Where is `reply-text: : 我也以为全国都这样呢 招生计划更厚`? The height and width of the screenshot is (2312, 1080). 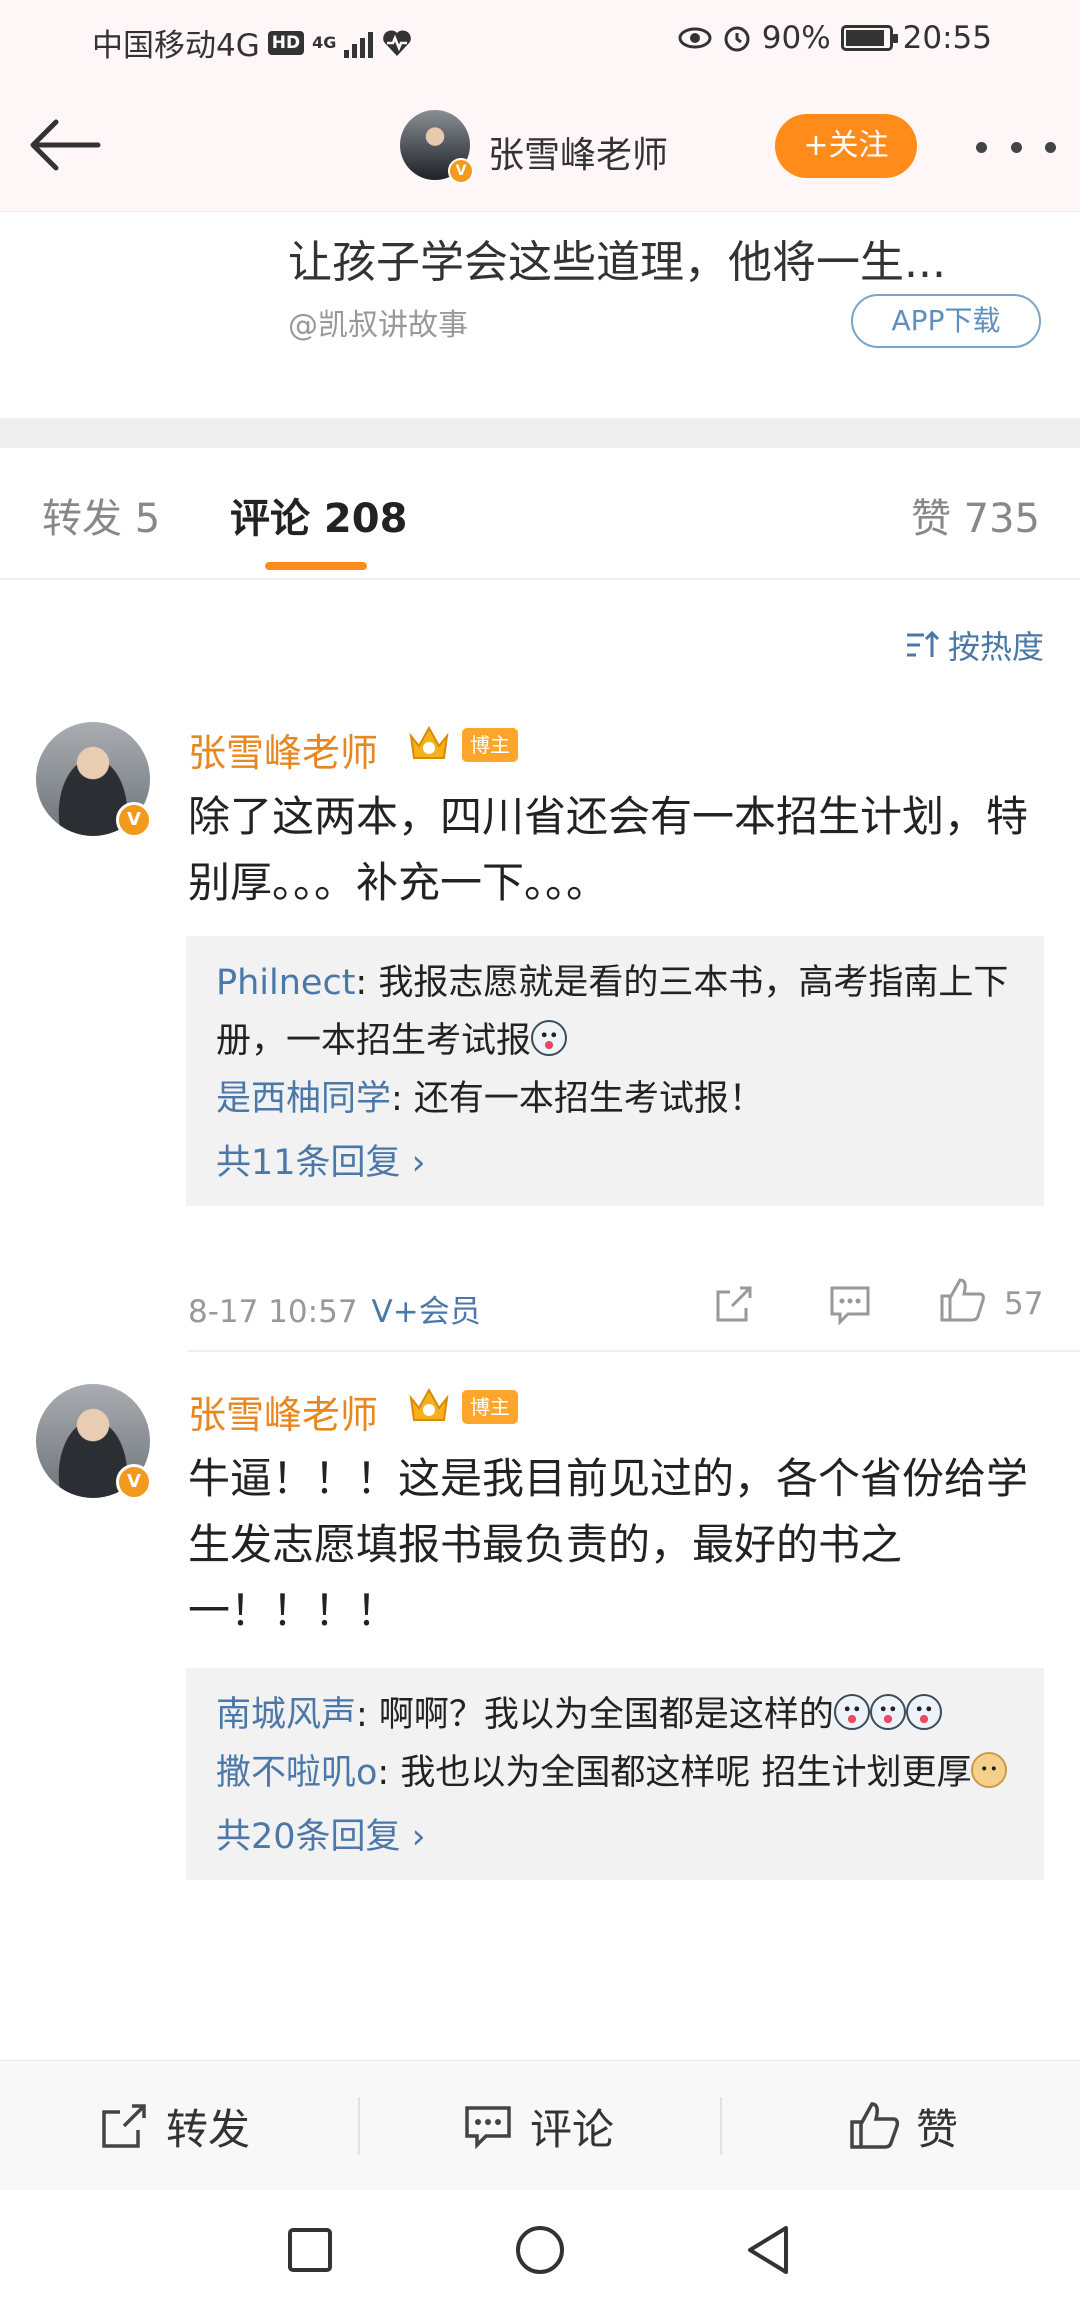
reply-text: : 我也以为全国都这样呢 招生计划更厚 is located at coordinates (674, 1773).